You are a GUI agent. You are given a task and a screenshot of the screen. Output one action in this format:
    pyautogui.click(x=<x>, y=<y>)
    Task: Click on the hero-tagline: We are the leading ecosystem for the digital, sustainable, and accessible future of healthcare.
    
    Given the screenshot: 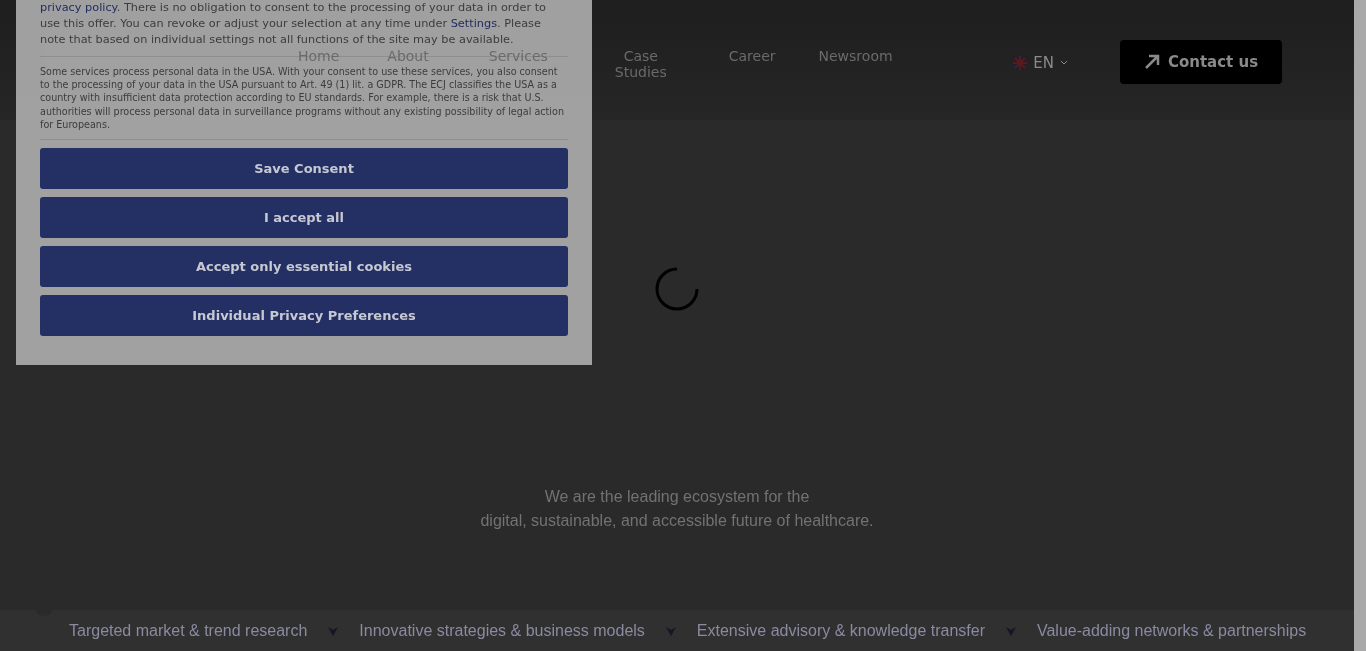 What is the action you would take?
    pyautogui.click(x=677, y=509)
    